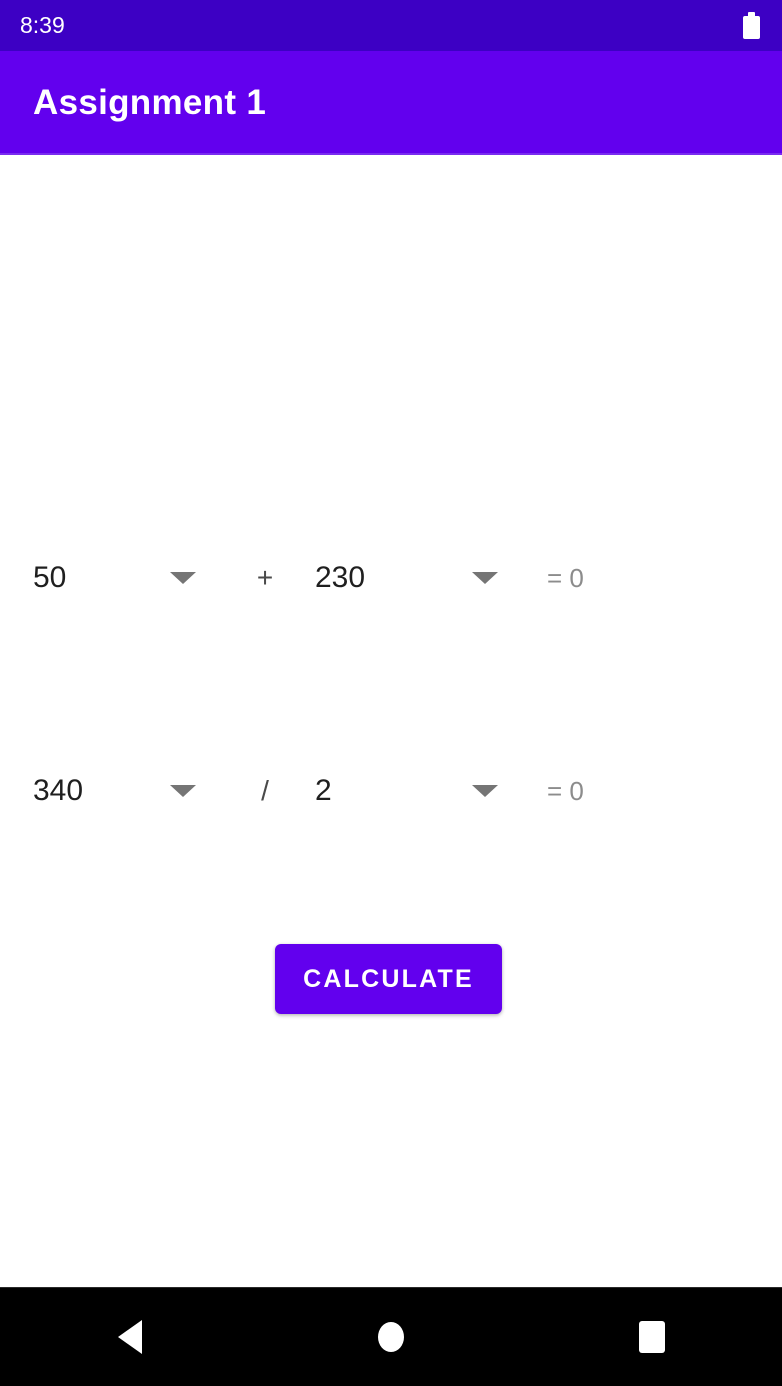  I want to click on android-navigation-bar, so click(391, 1336).